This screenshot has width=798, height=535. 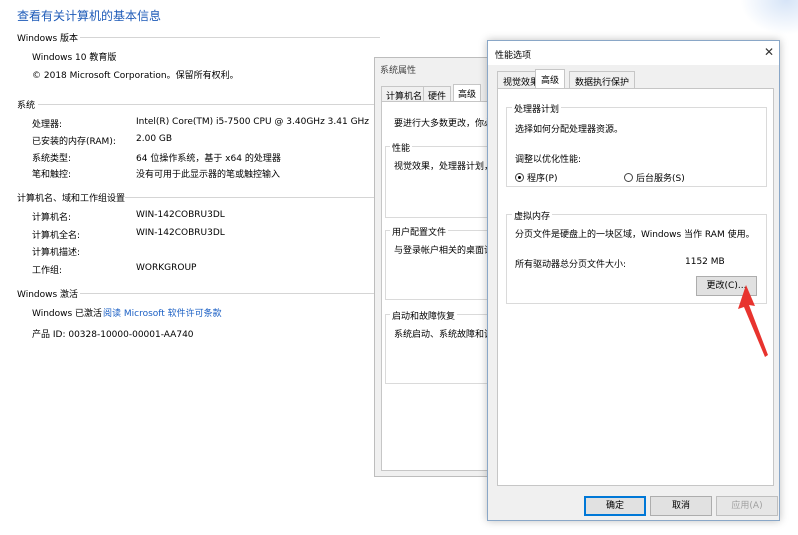 What do you see at coordinates (635, 235) in the screenshot?
I see `vmem-desc: 分页文件是硬盘上的一块区域，Windows 当作 RAM 使用。` at bounding box center [635, 235].